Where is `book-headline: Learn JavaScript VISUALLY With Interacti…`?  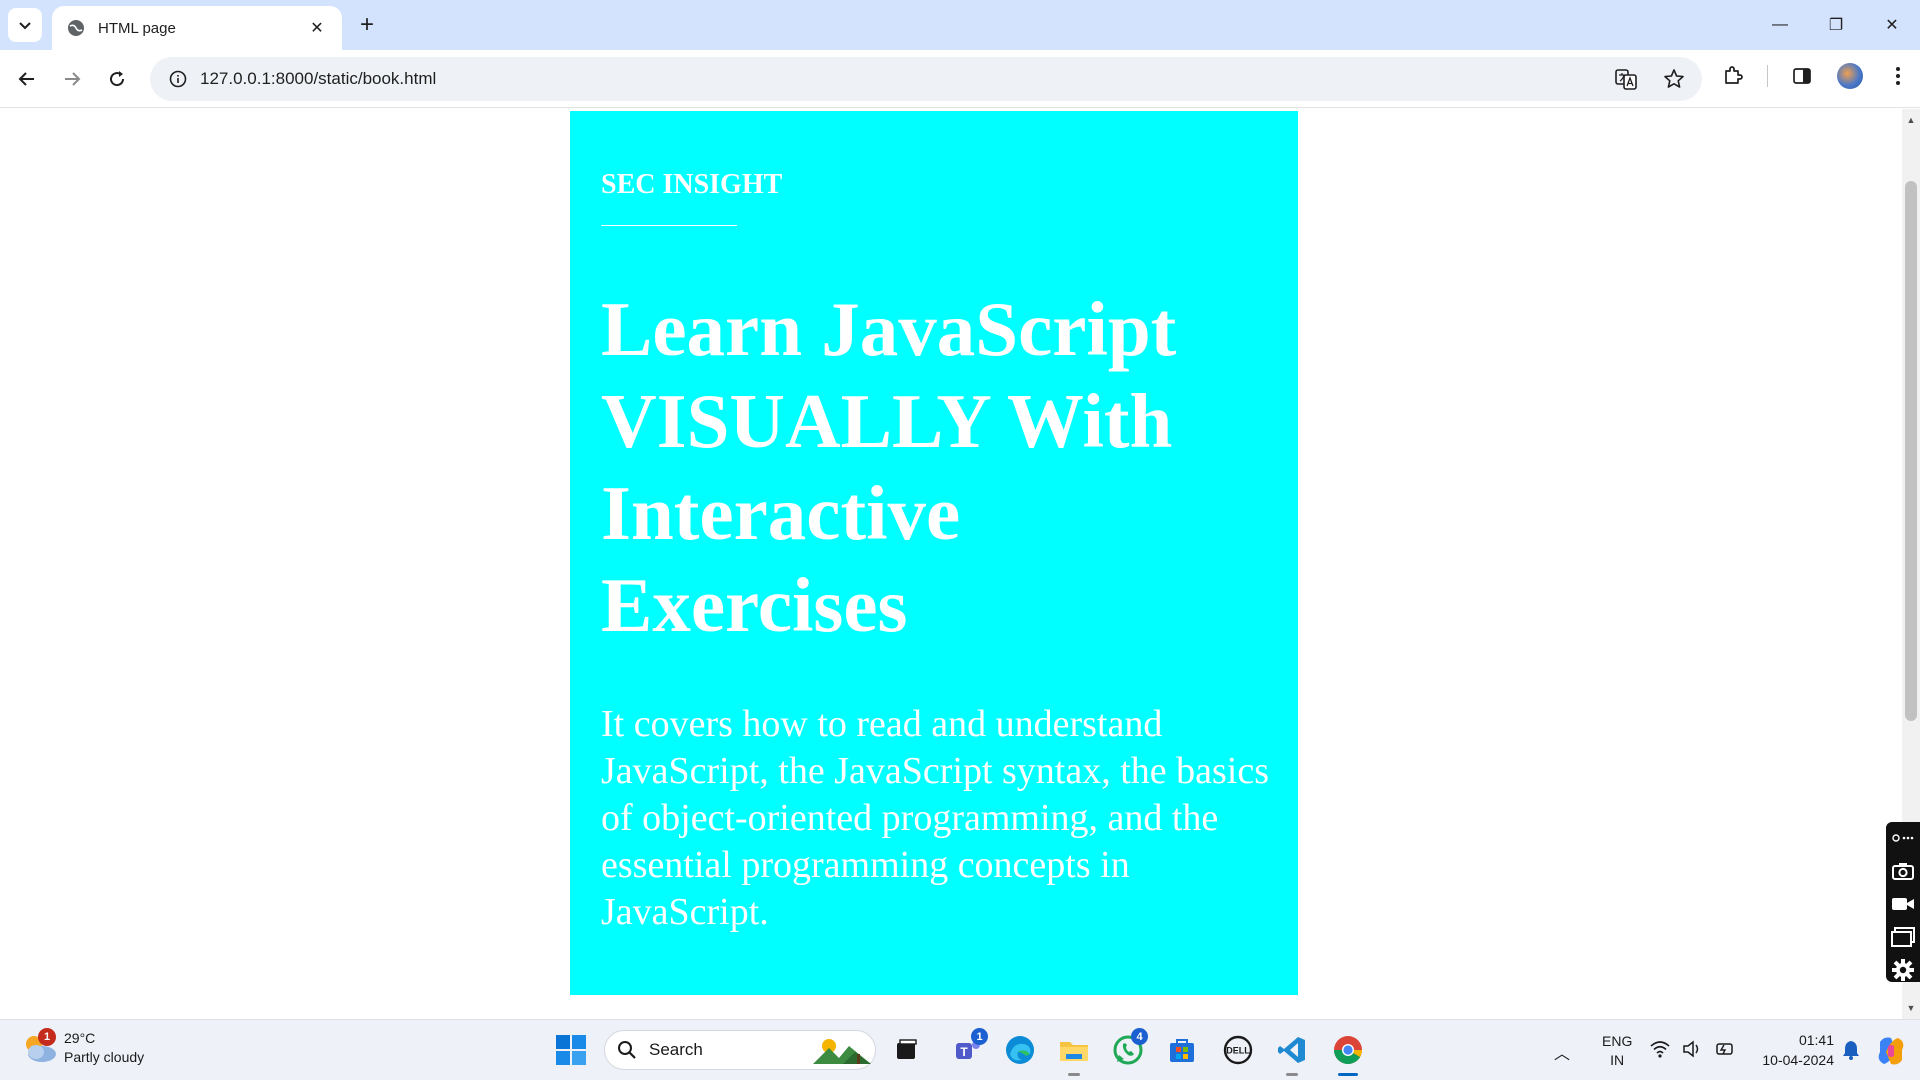
book-headline: Learn JavaScript VISUALLY With Interacti… is located at coordinates (889, 467).